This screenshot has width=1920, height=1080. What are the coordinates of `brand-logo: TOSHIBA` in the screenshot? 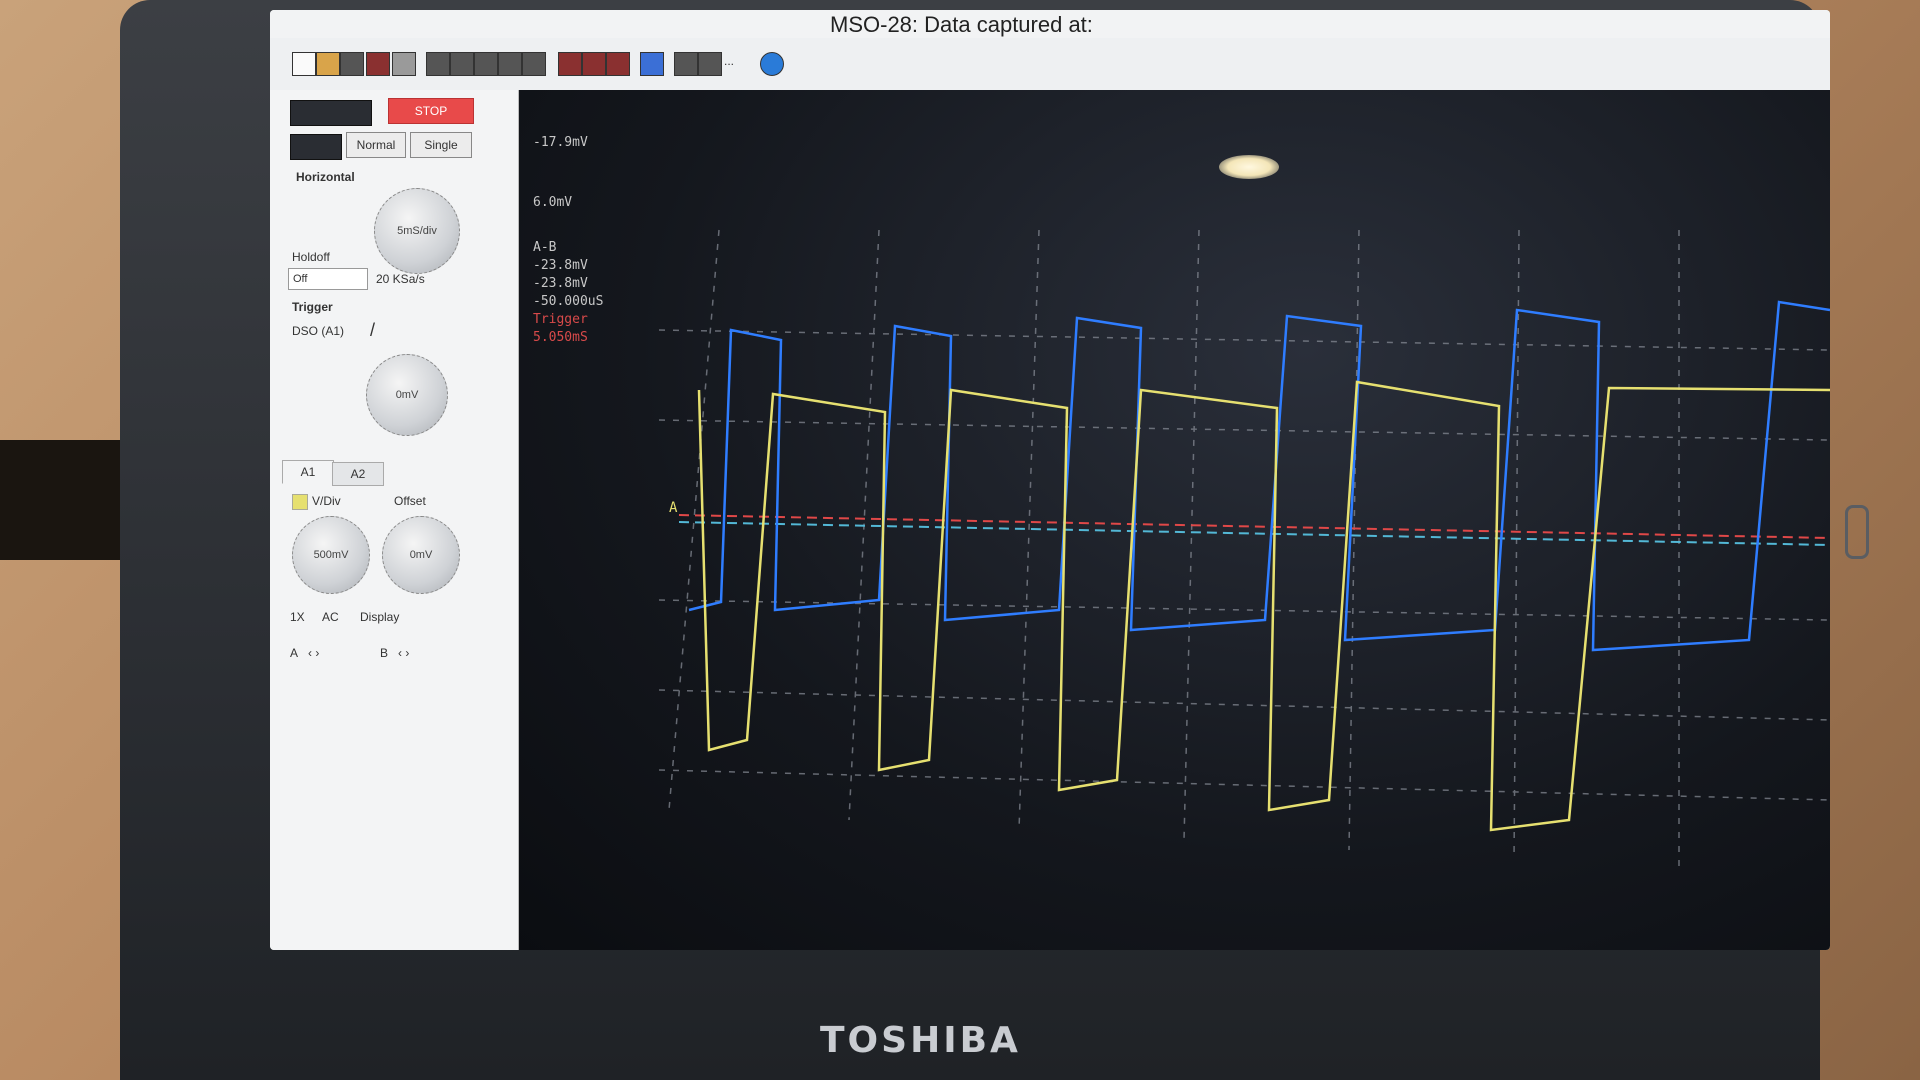 It's located at (920, 1040).